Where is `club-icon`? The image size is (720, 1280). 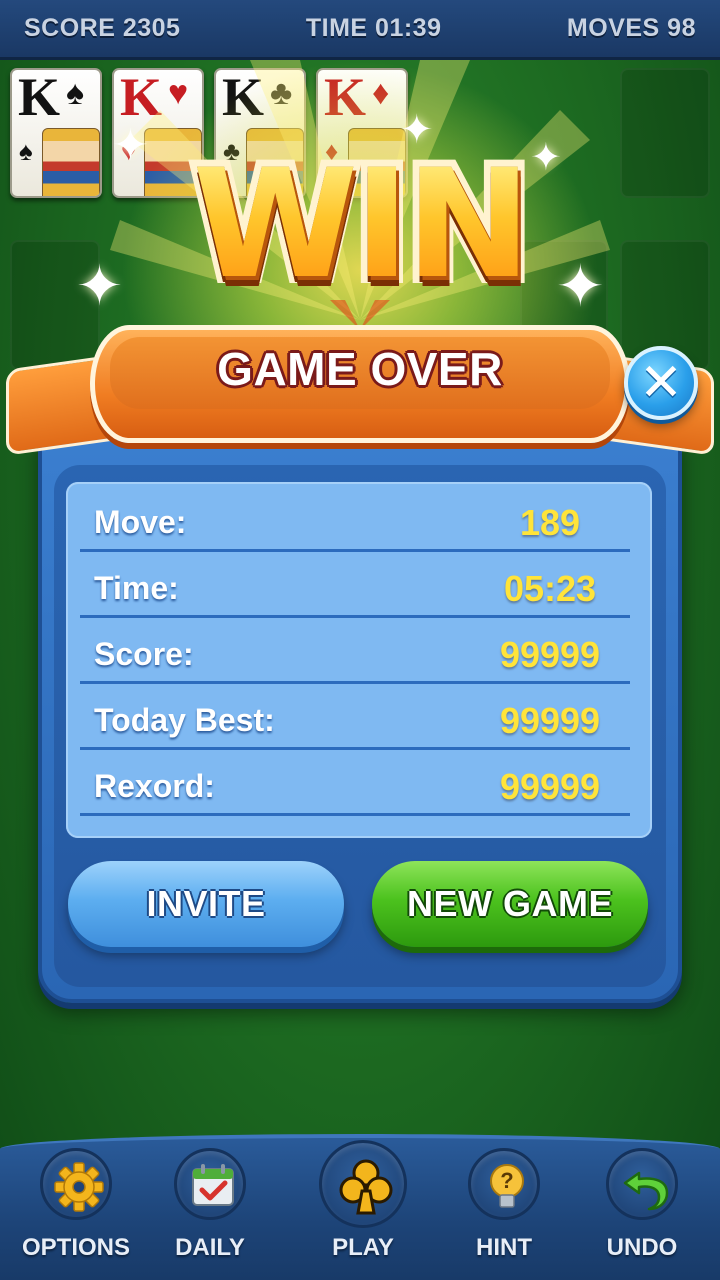
club-icon is located at coordinates (363, 1184).